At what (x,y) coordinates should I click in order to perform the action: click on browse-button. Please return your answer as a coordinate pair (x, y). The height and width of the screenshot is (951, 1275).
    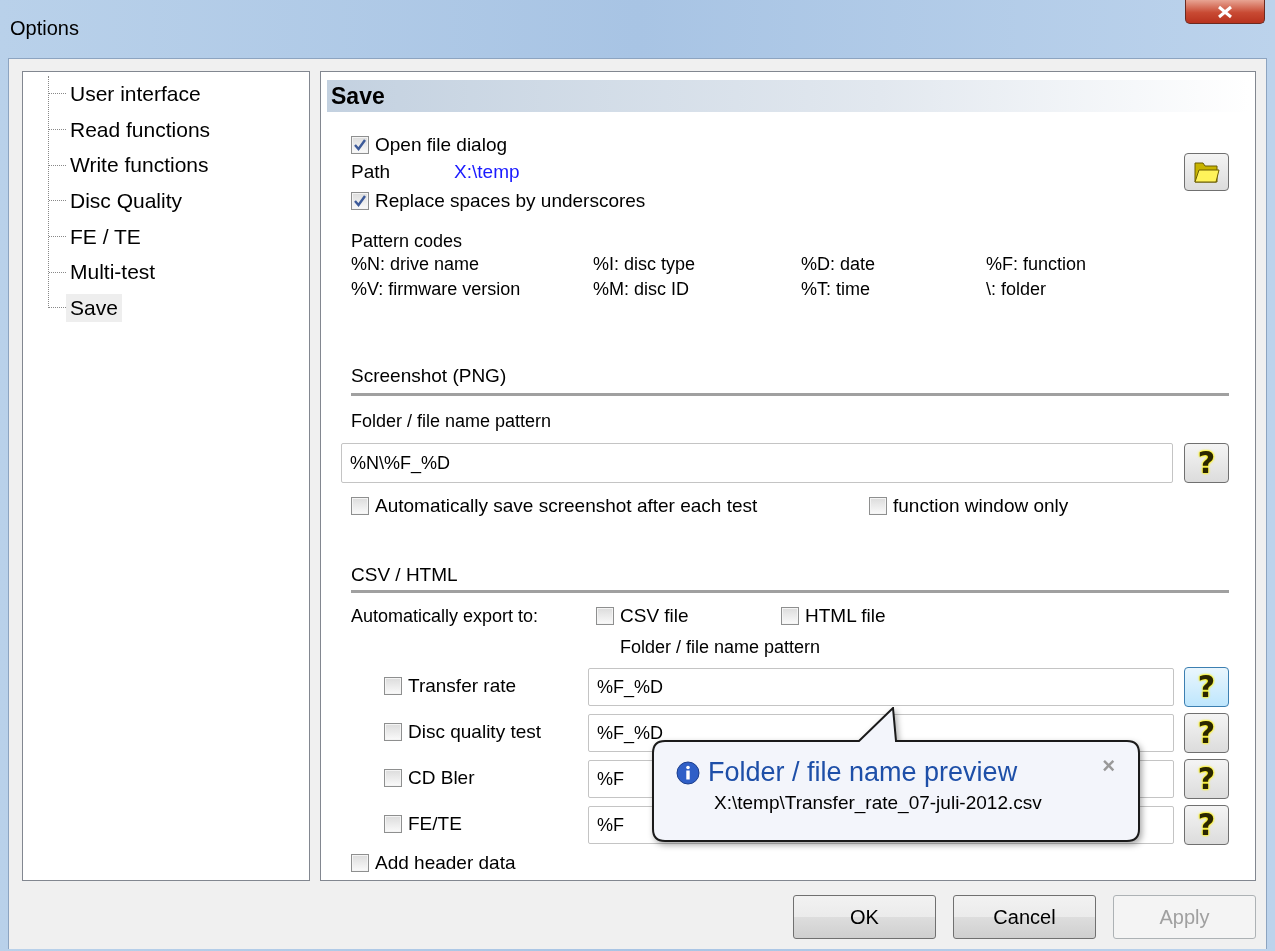
    Looking at the image, I should click on (1206, 172).